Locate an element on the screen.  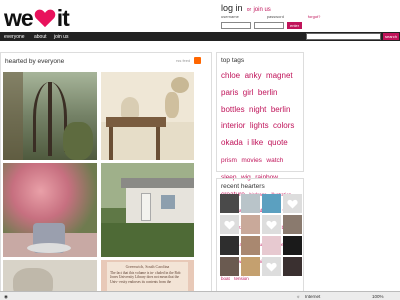
tag-link: i like is located at coordinates (255, 142).